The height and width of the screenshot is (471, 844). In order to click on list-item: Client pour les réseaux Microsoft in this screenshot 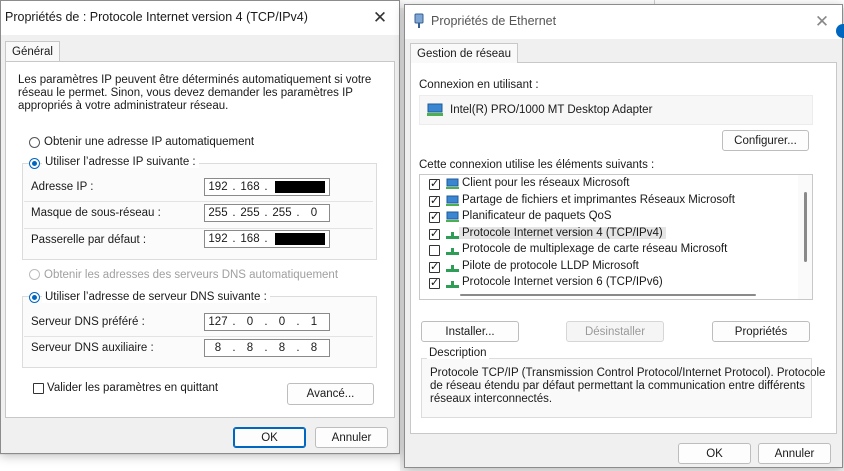, I will do `click(609, 184)`.